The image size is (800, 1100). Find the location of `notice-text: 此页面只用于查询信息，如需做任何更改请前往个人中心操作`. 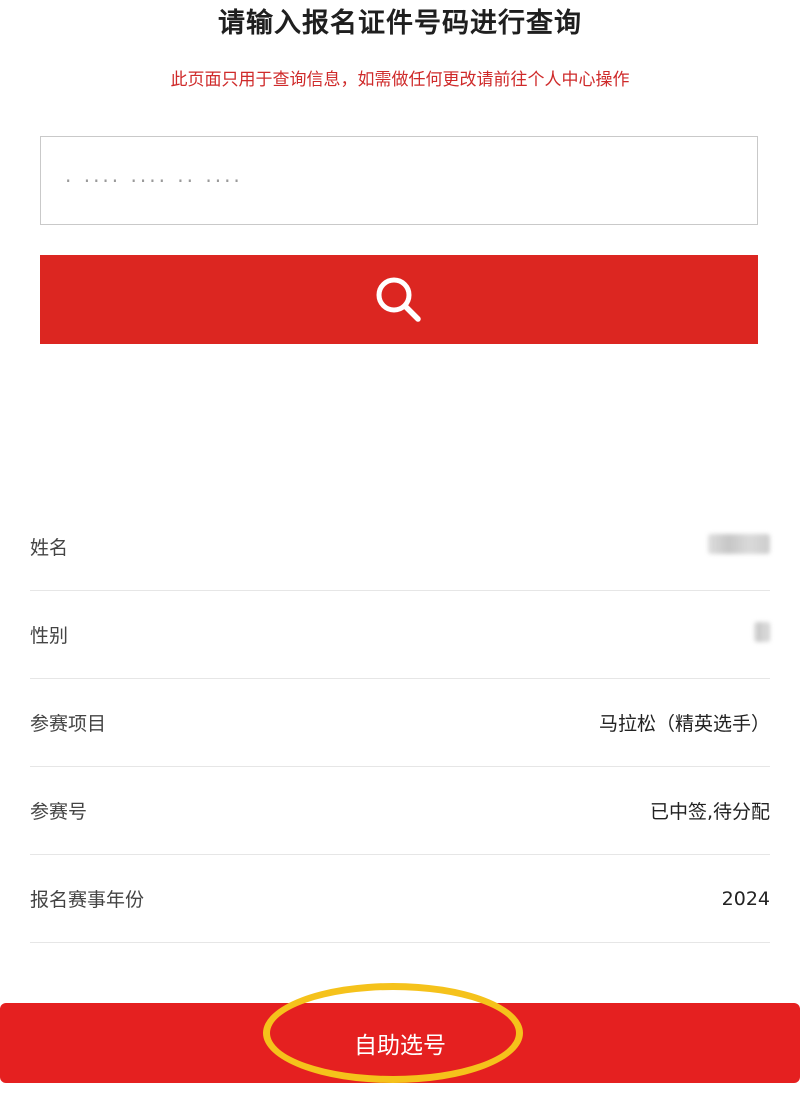

notice-text: 此页面只用于查询信息，如需做任何更改请前往个人中心操作 is located at coordinates (400, 80).